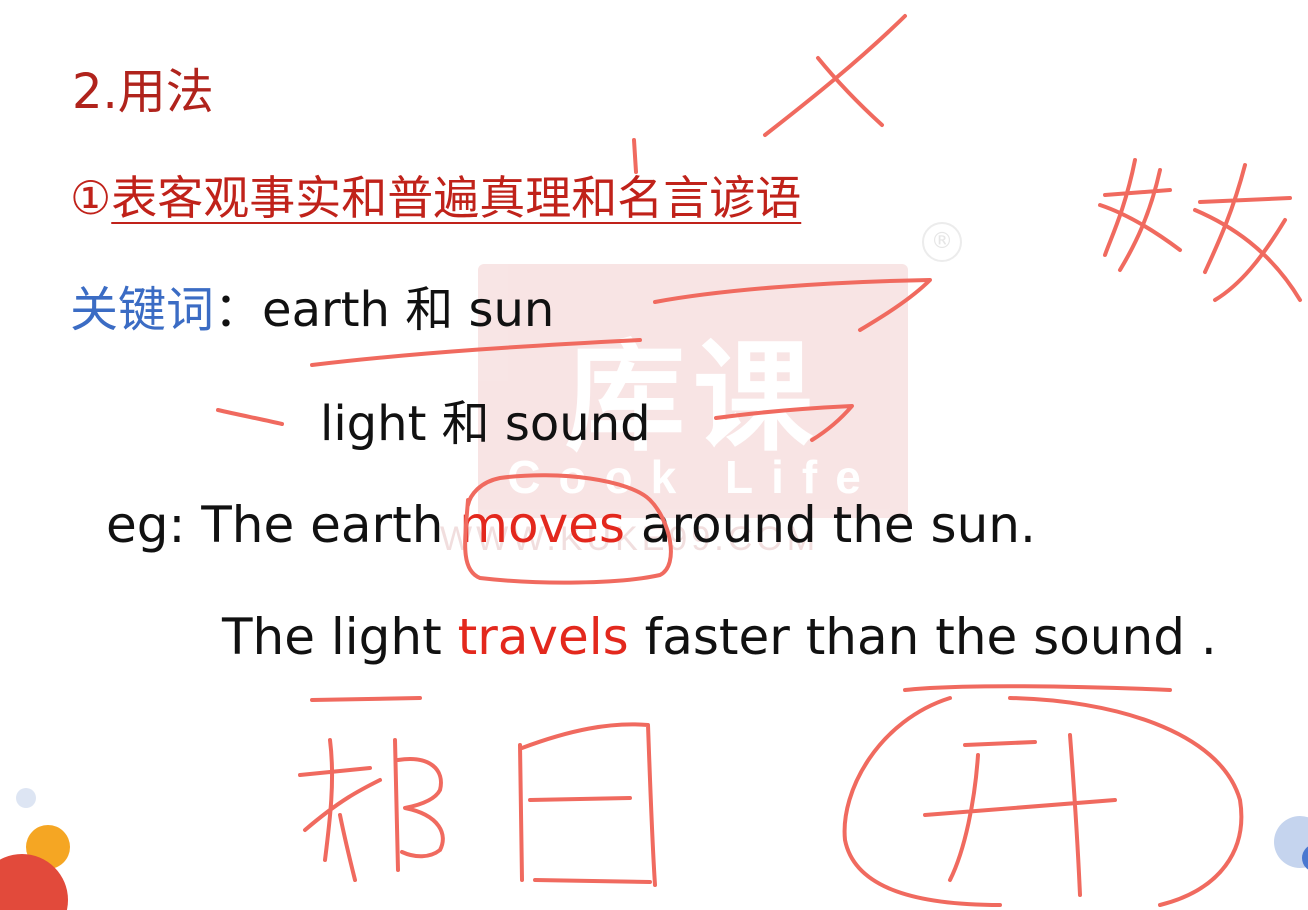 The height and width of the screenshot is (910, 1308). What do you see at coordinates (587, 804) in the screenshot?
I see `ink-char-ri` at bounding box center [587, 804].